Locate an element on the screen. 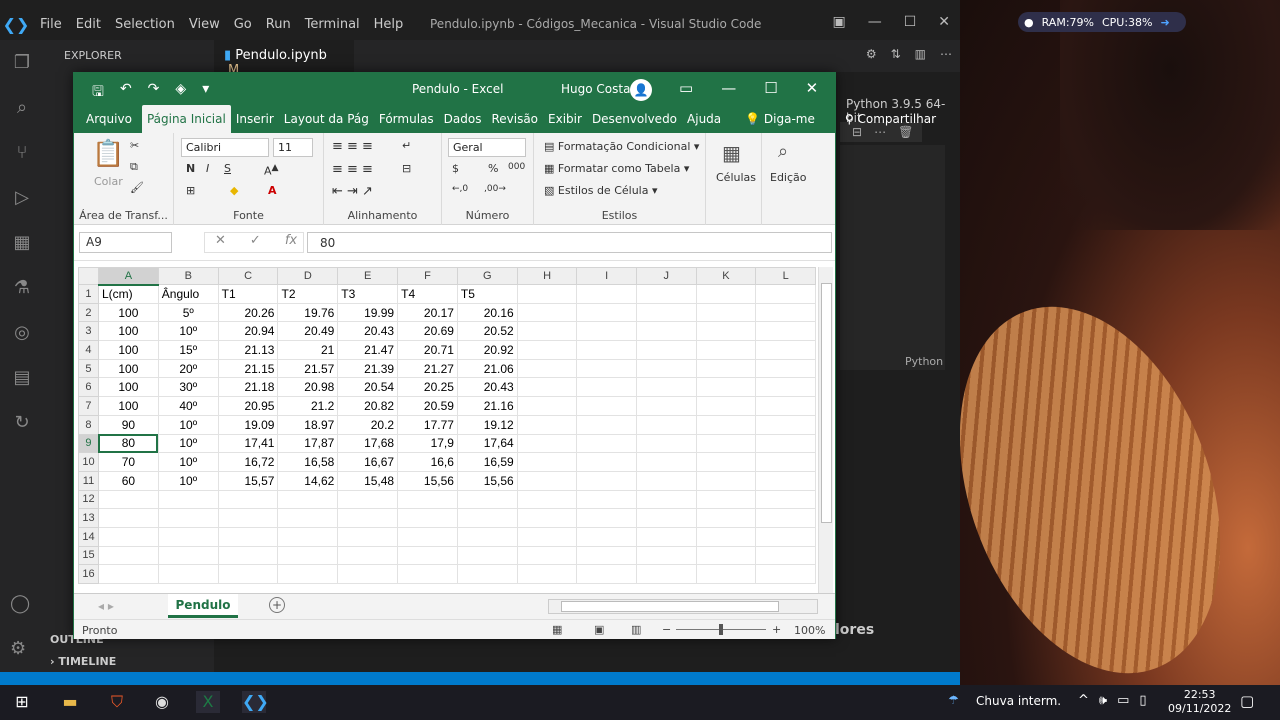  tell-me-search: 💡 Diga-me is located at coordinates (780, 122).